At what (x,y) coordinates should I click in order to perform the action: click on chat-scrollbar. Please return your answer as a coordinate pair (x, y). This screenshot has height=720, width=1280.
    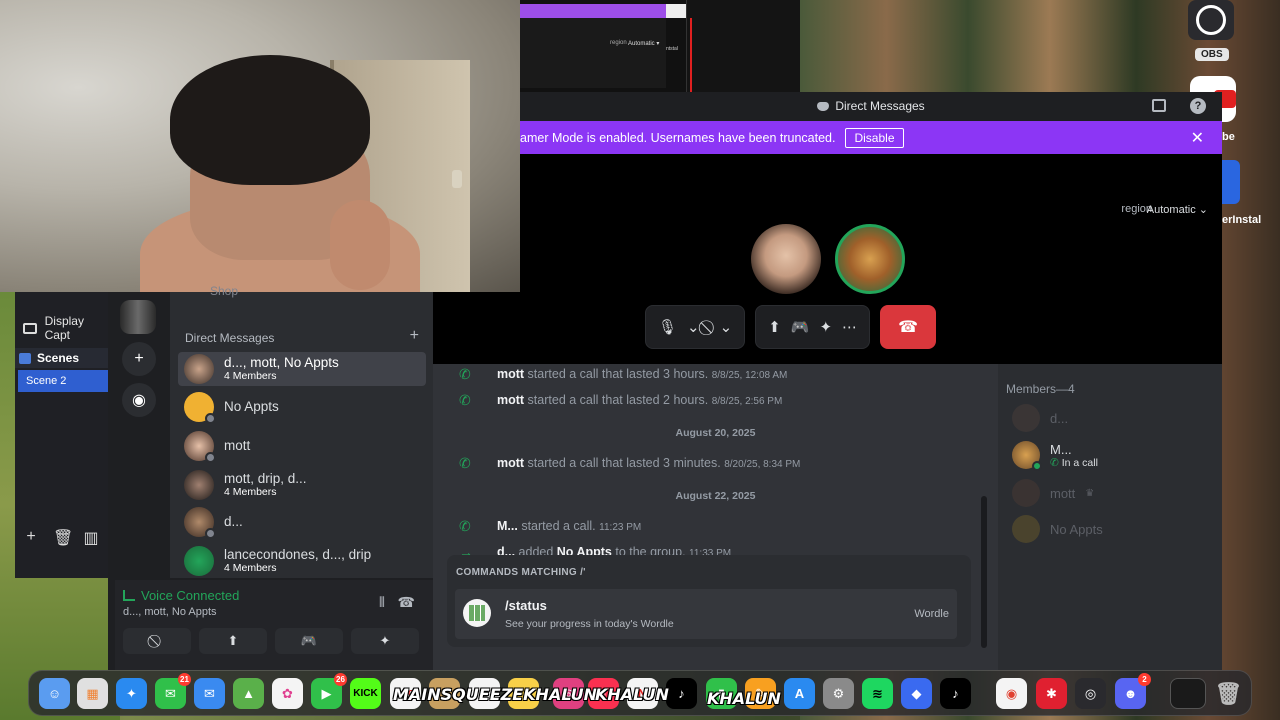
    Looking at the image, I should click on (984, 572).